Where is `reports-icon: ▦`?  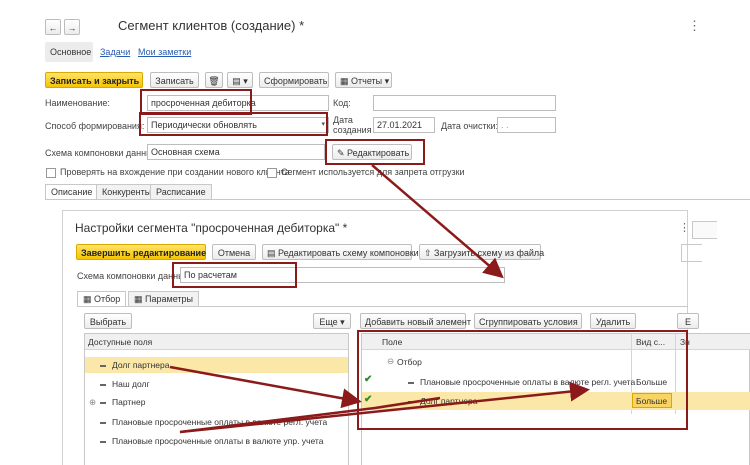 reports-icon: ▦ is located at coordinates (346, 81).